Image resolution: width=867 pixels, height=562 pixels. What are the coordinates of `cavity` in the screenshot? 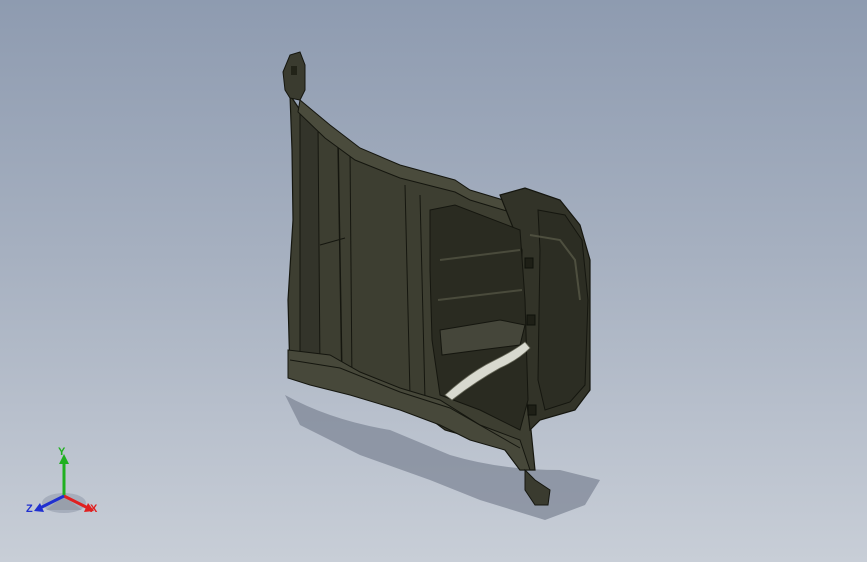 It's located at (479, 317).